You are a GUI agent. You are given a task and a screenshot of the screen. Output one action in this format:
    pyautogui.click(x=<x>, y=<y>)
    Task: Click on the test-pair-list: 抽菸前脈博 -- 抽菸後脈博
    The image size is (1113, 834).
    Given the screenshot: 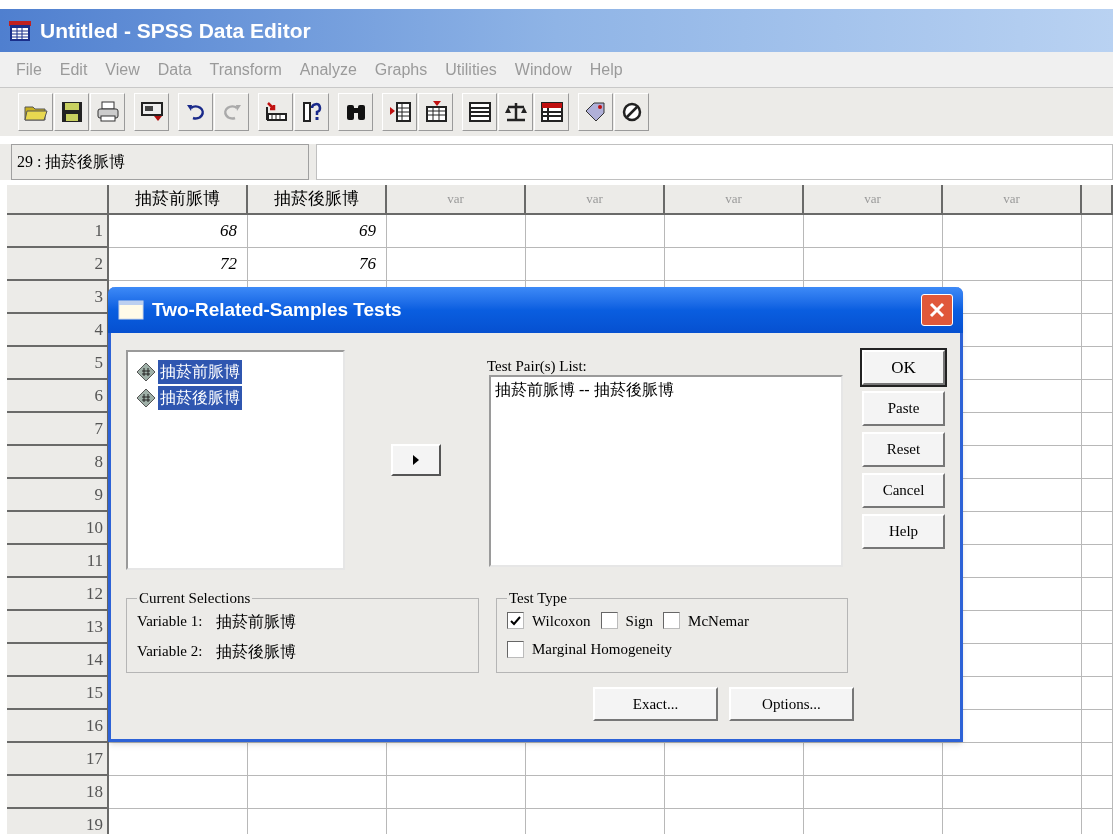 What is the action you would take?
    pyautogui.click(x=666, y=471)
    